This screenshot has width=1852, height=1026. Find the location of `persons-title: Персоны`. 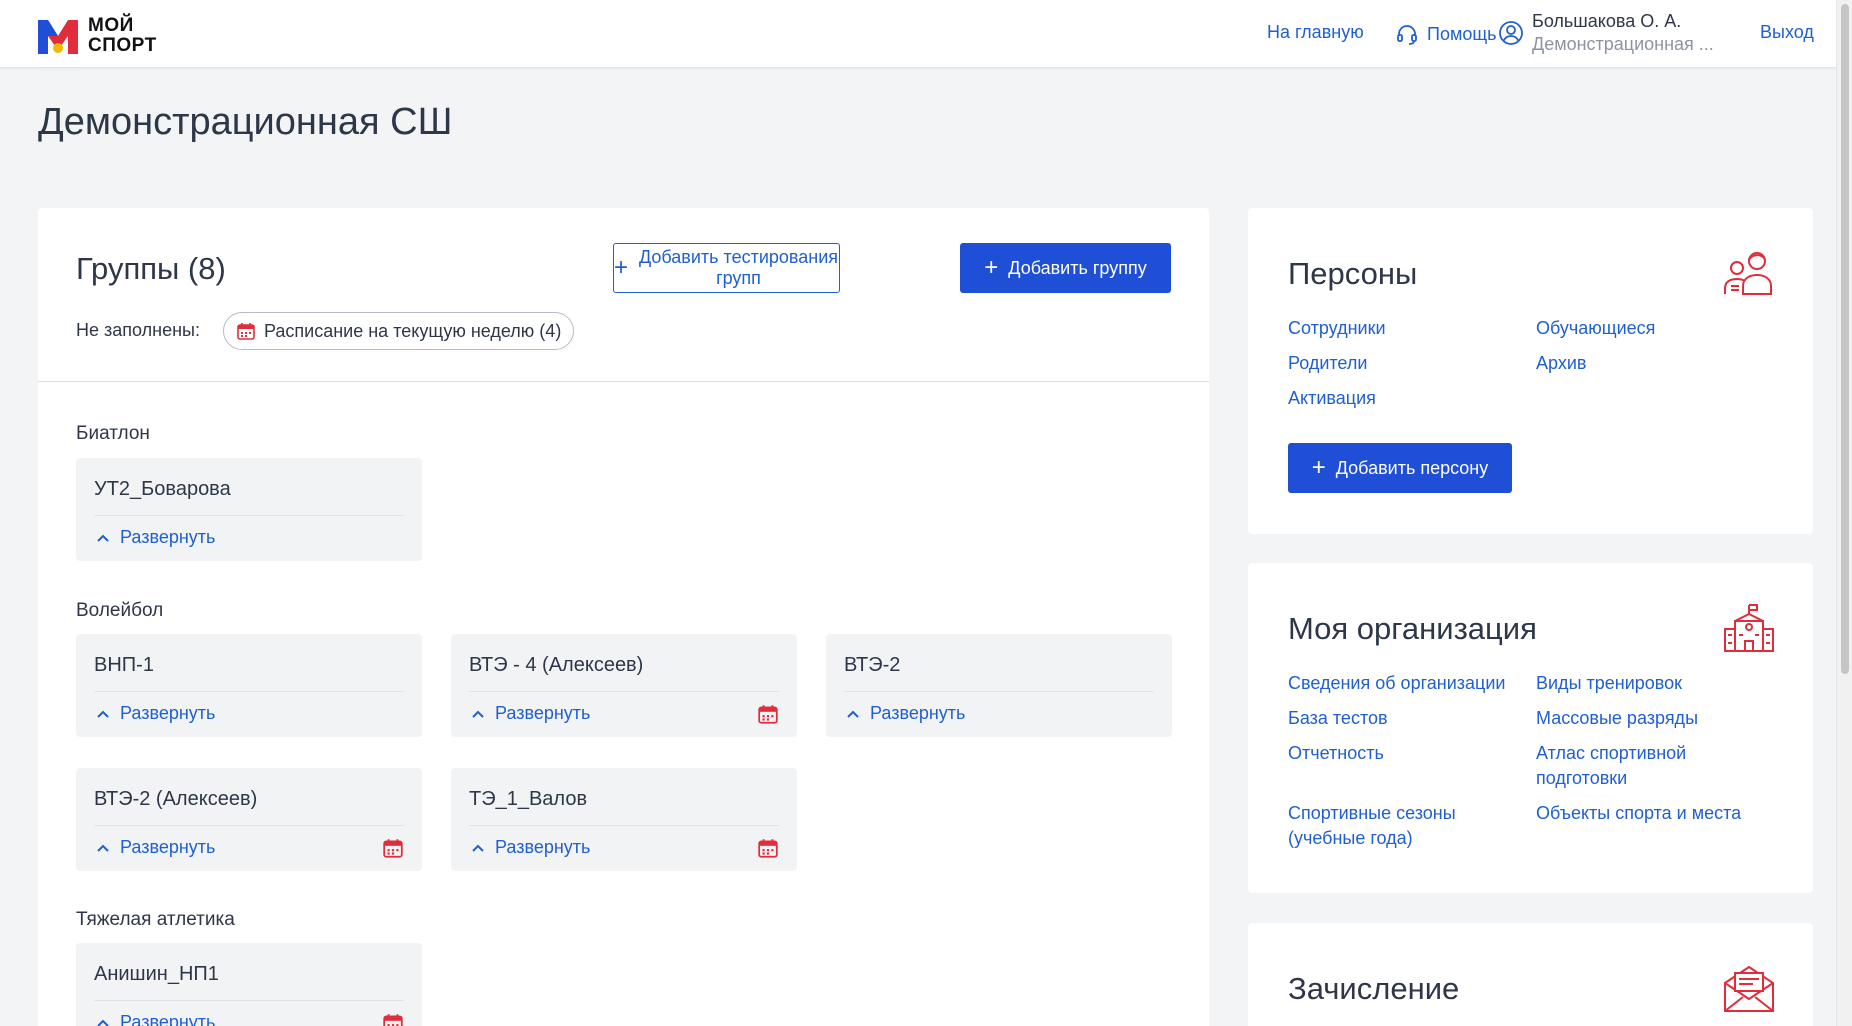

persons-title: Персоны is located at coordinates (1353, 273).